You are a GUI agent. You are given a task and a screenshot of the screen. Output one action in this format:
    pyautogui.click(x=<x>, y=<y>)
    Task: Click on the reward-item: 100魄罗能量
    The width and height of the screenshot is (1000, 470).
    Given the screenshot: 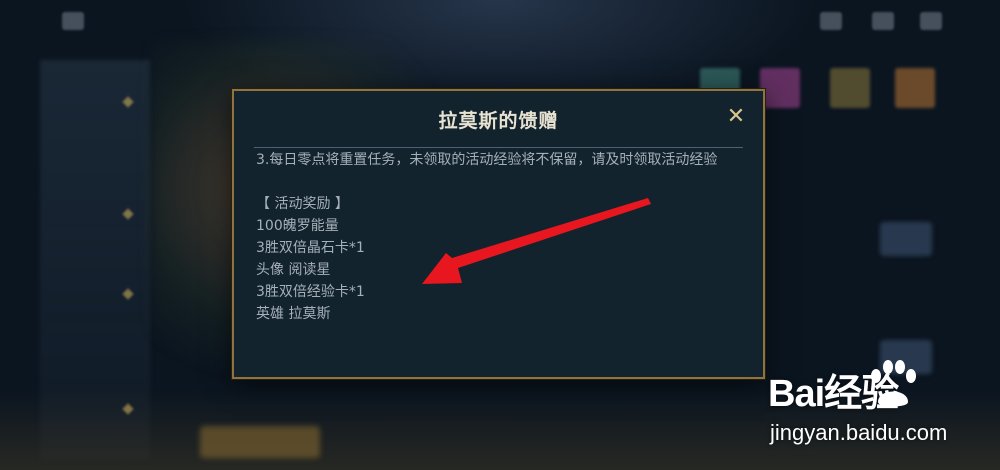 What is the action you would take?
    pyautogui.click(x=297, y=226)
    